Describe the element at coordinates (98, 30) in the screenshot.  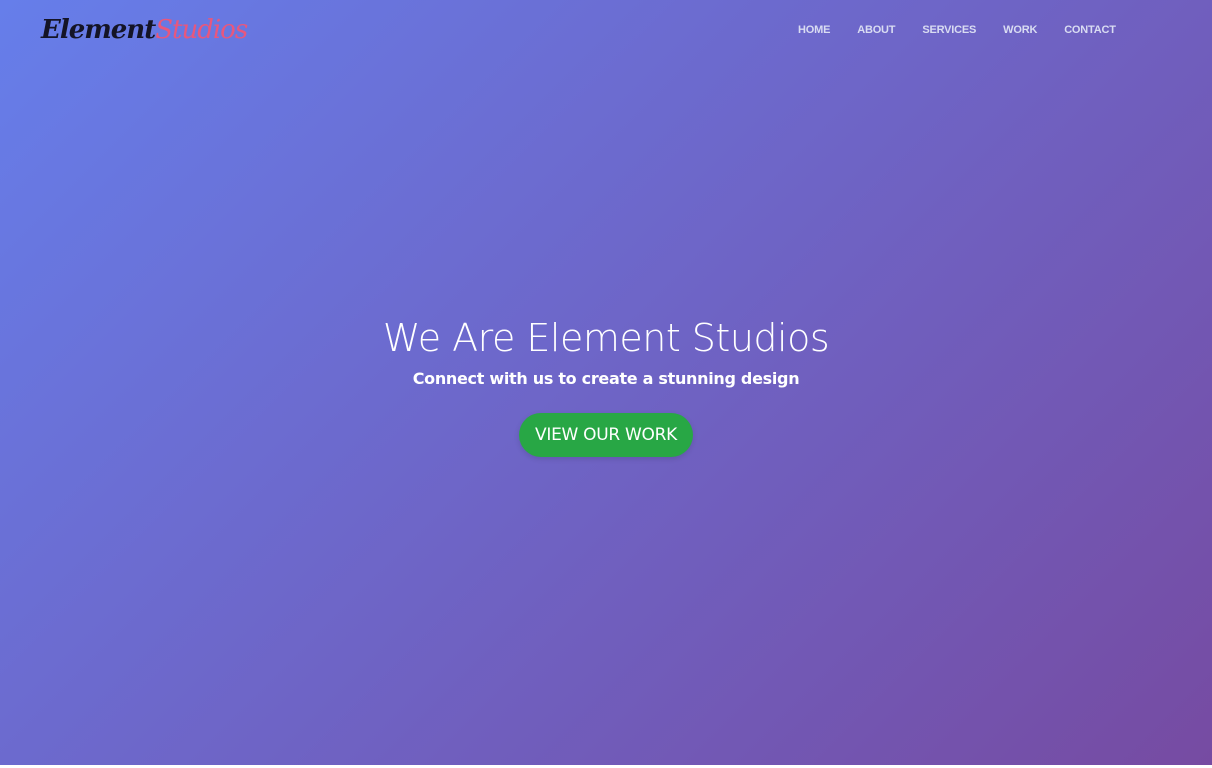
I see `logo-text-element: Element` at that location.